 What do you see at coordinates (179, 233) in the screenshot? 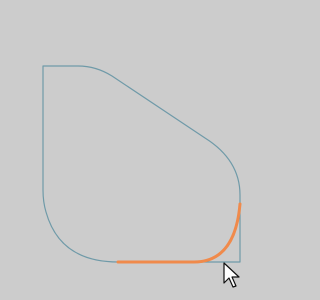
I see `selected-corner-segment` at bounding box center [179, 233].